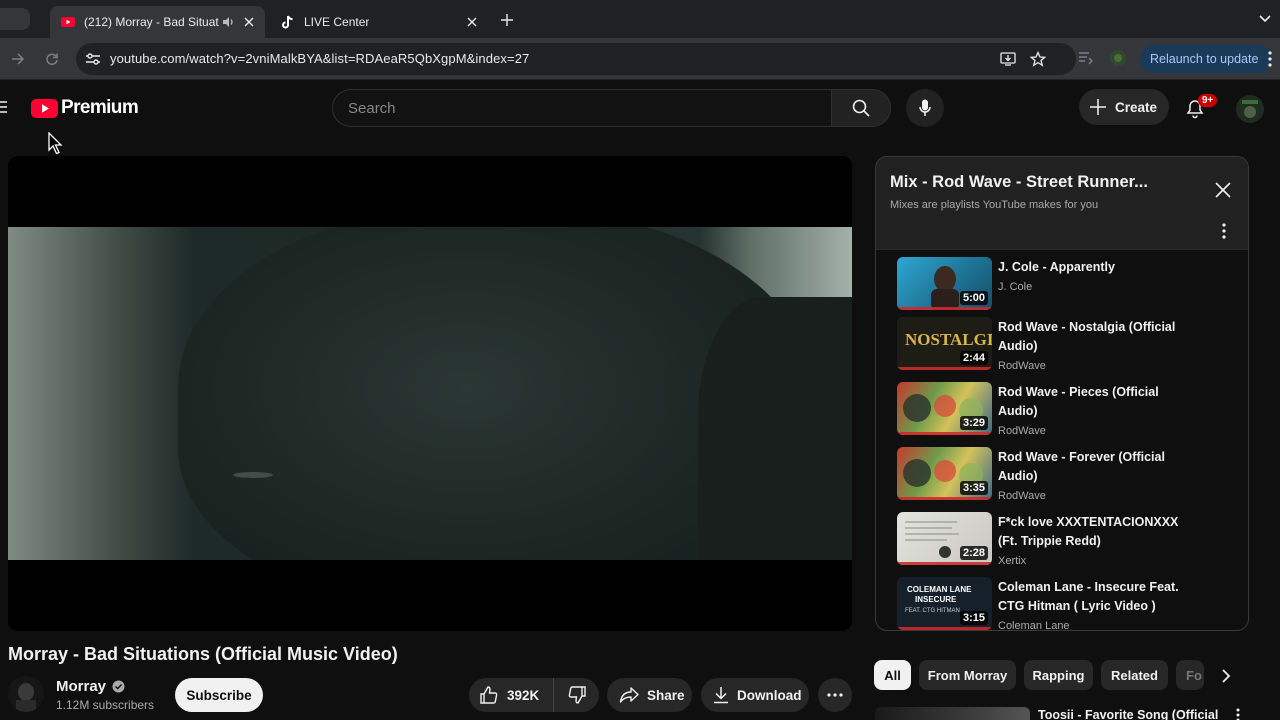  What do you see at coordinates (1086, 58) in the screenshot?
I see `reading-list-icon` at bounding box center [1086, 58].